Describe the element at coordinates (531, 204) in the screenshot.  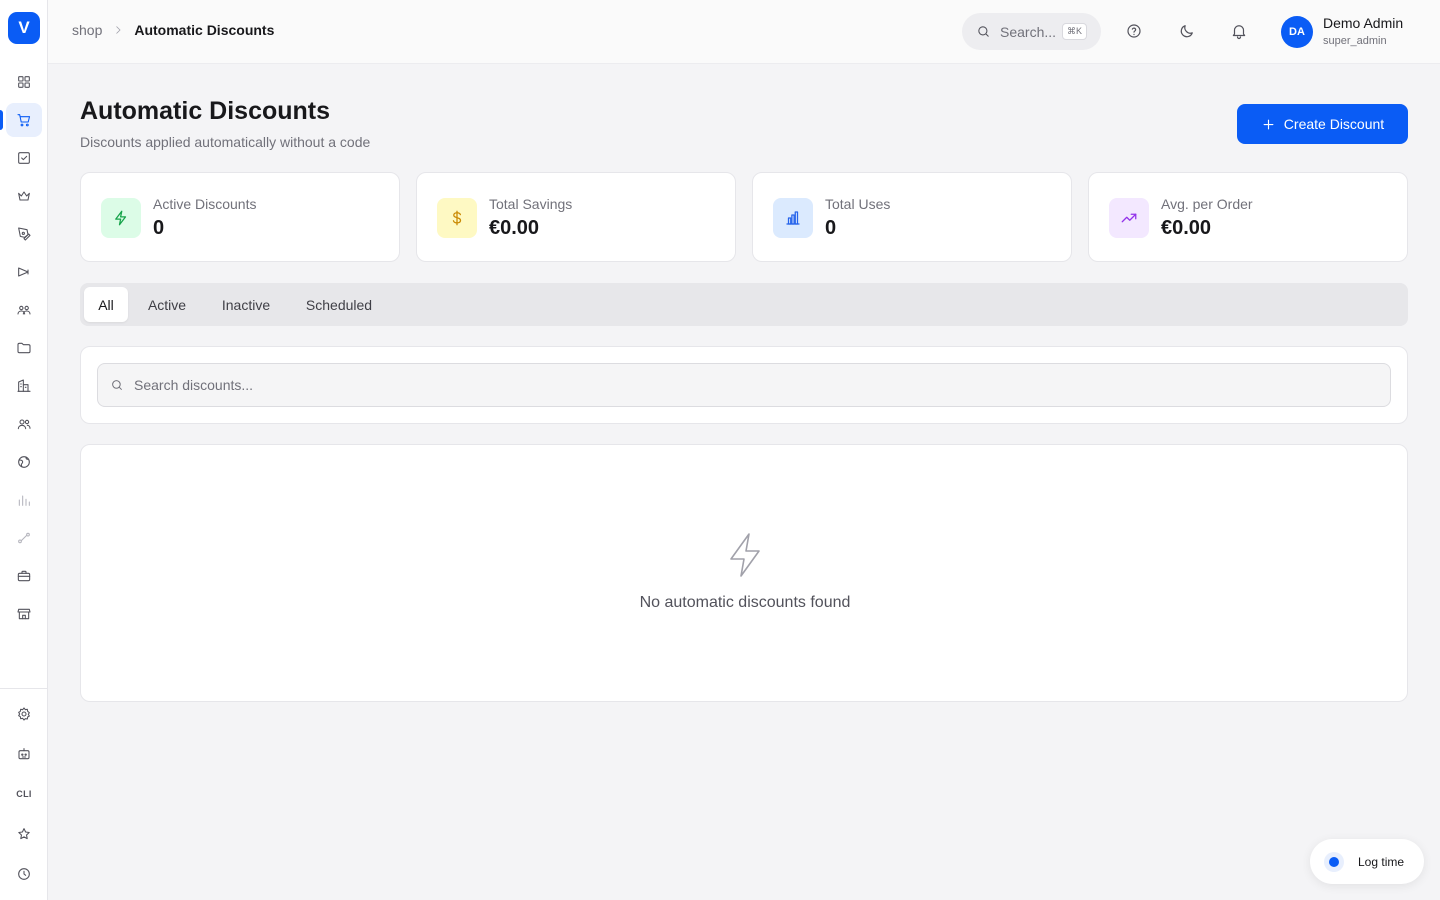
I see `stat-label: Total Savings` at that location.